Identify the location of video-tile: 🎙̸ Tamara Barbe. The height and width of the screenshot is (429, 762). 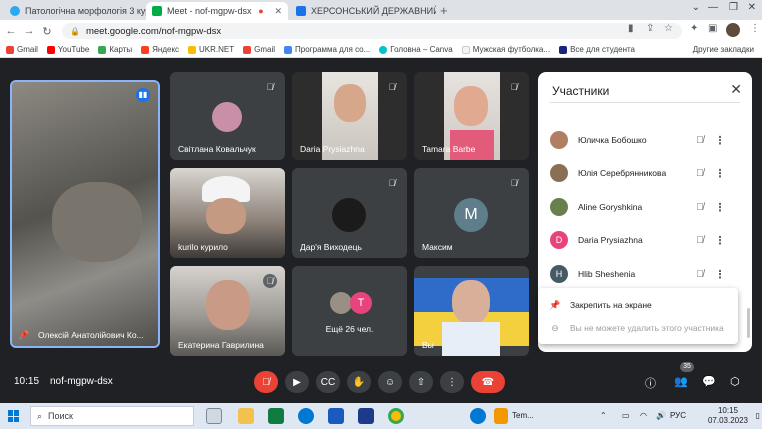
(471, 116).